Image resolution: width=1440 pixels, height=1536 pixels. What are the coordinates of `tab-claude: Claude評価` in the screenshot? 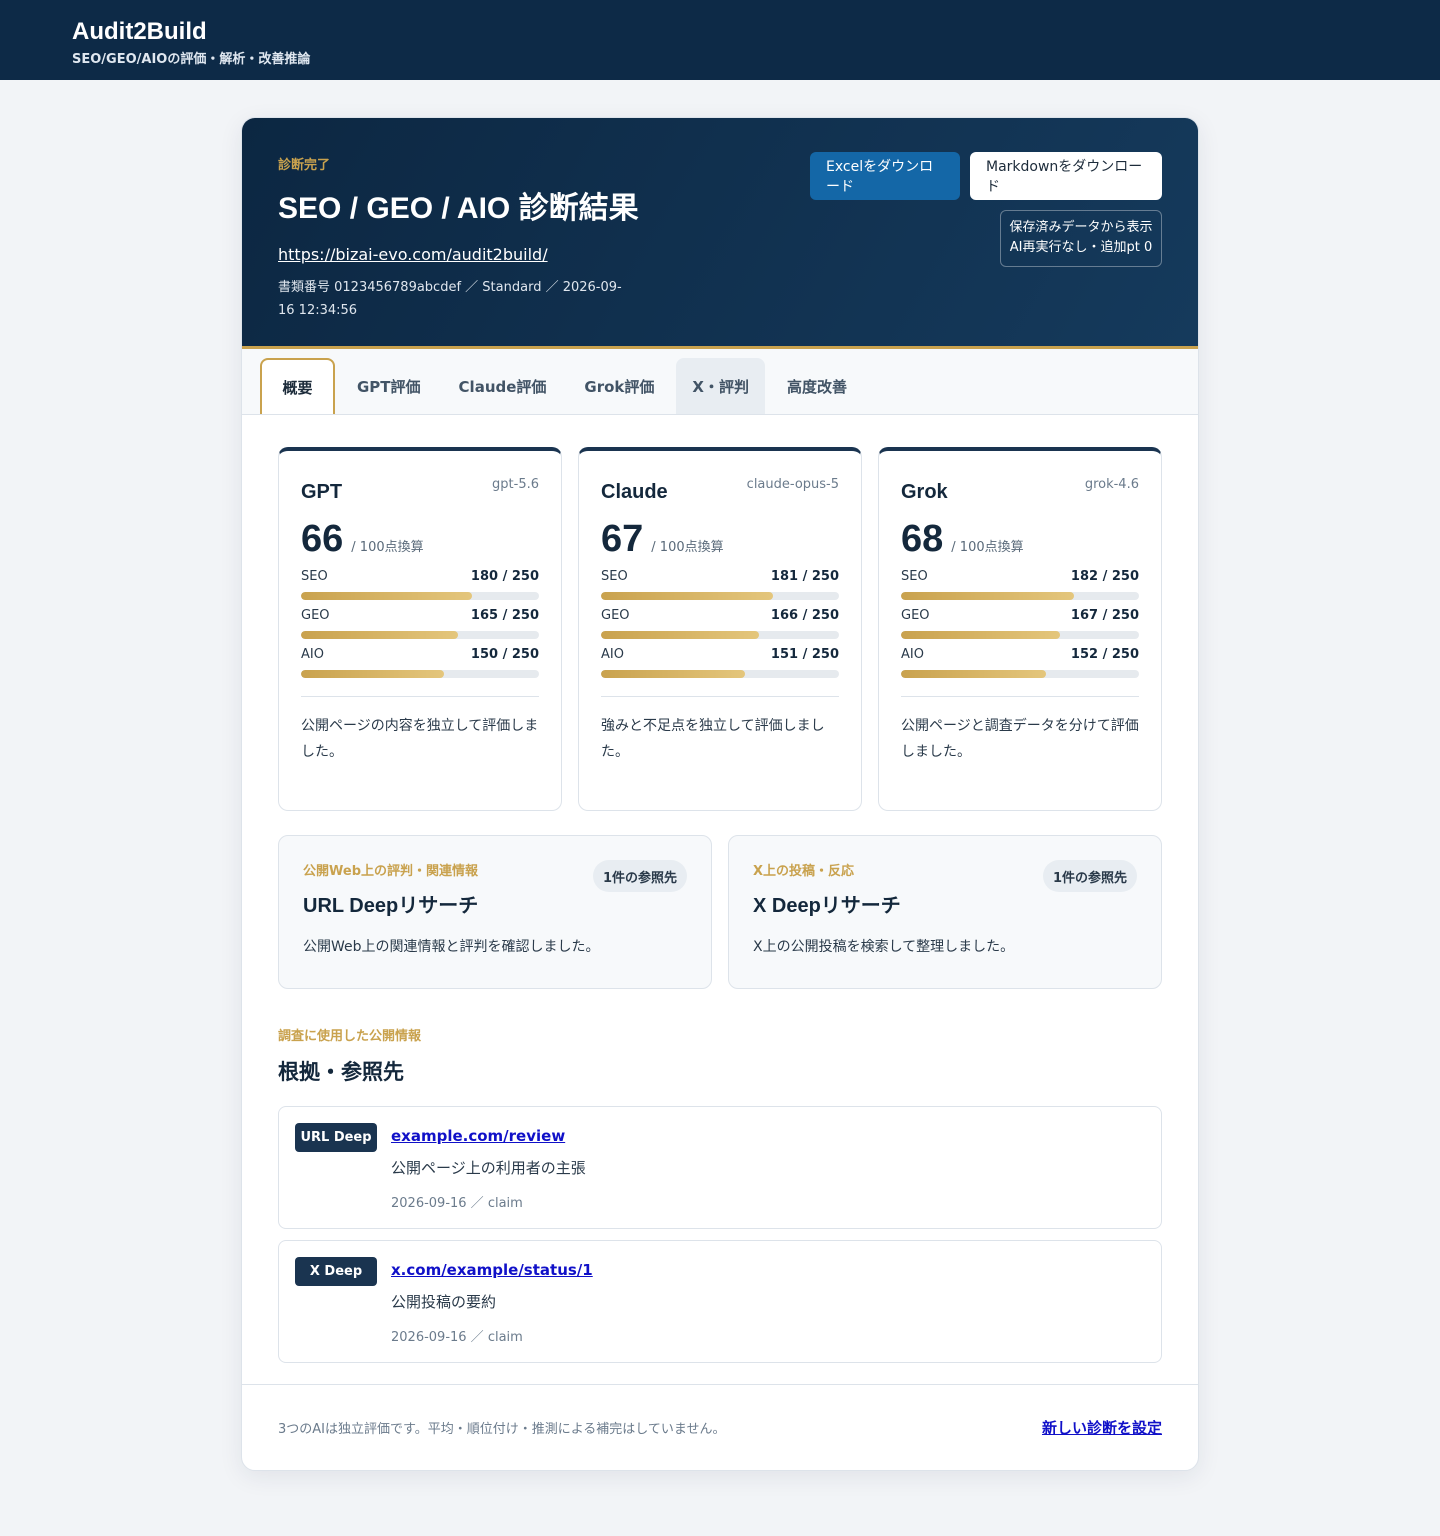 It's located at (503, 386).